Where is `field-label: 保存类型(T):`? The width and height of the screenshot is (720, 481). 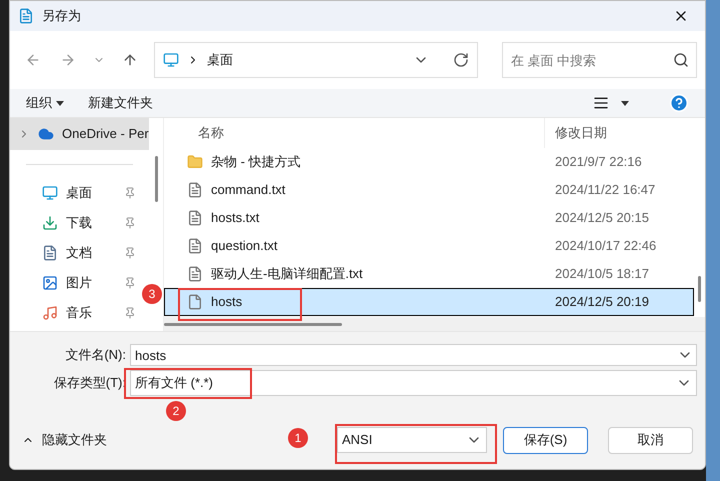
field-label: 保存类型(T): is located at coordinates (89, 383).